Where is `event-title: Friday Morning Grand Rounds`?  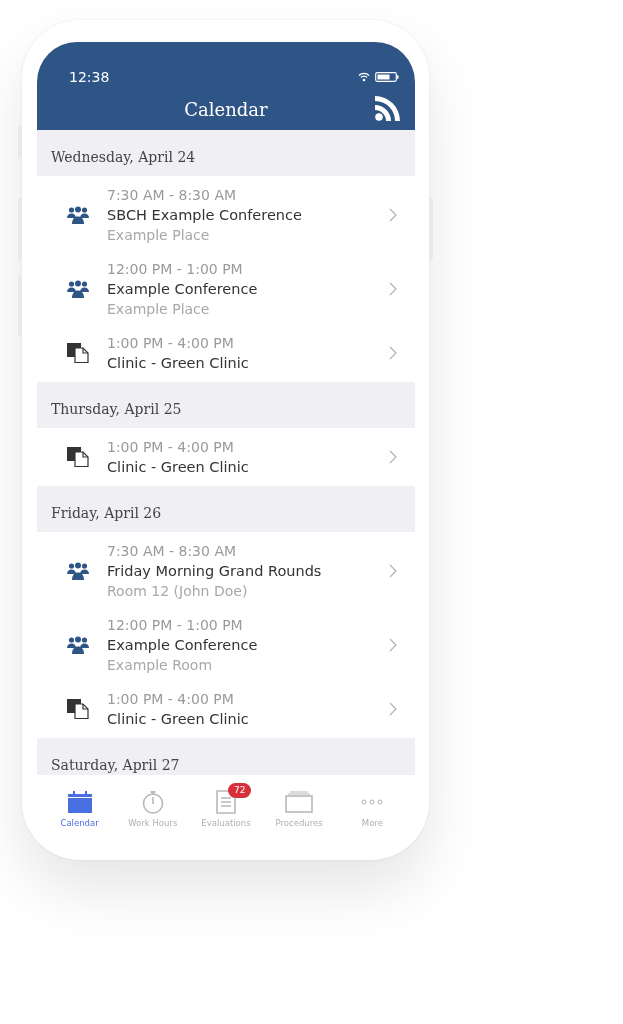
event-title: Friday Morning Grand Rounds is located at coordinates (215, 571).